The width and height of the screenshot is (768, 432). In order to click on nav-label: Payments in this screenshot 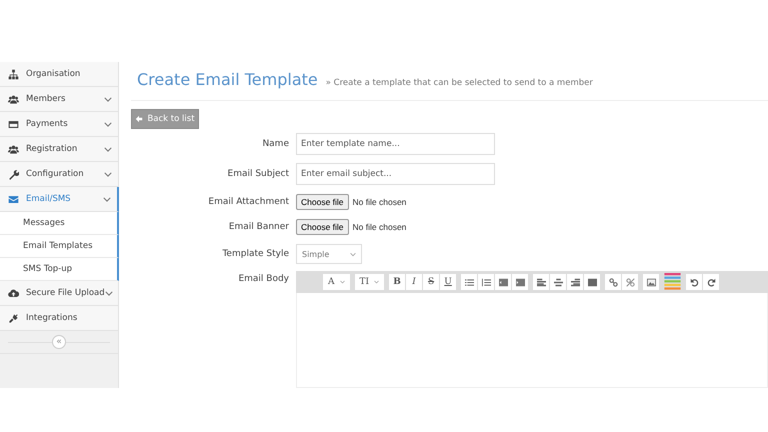, I will do `click(47, 124)`.